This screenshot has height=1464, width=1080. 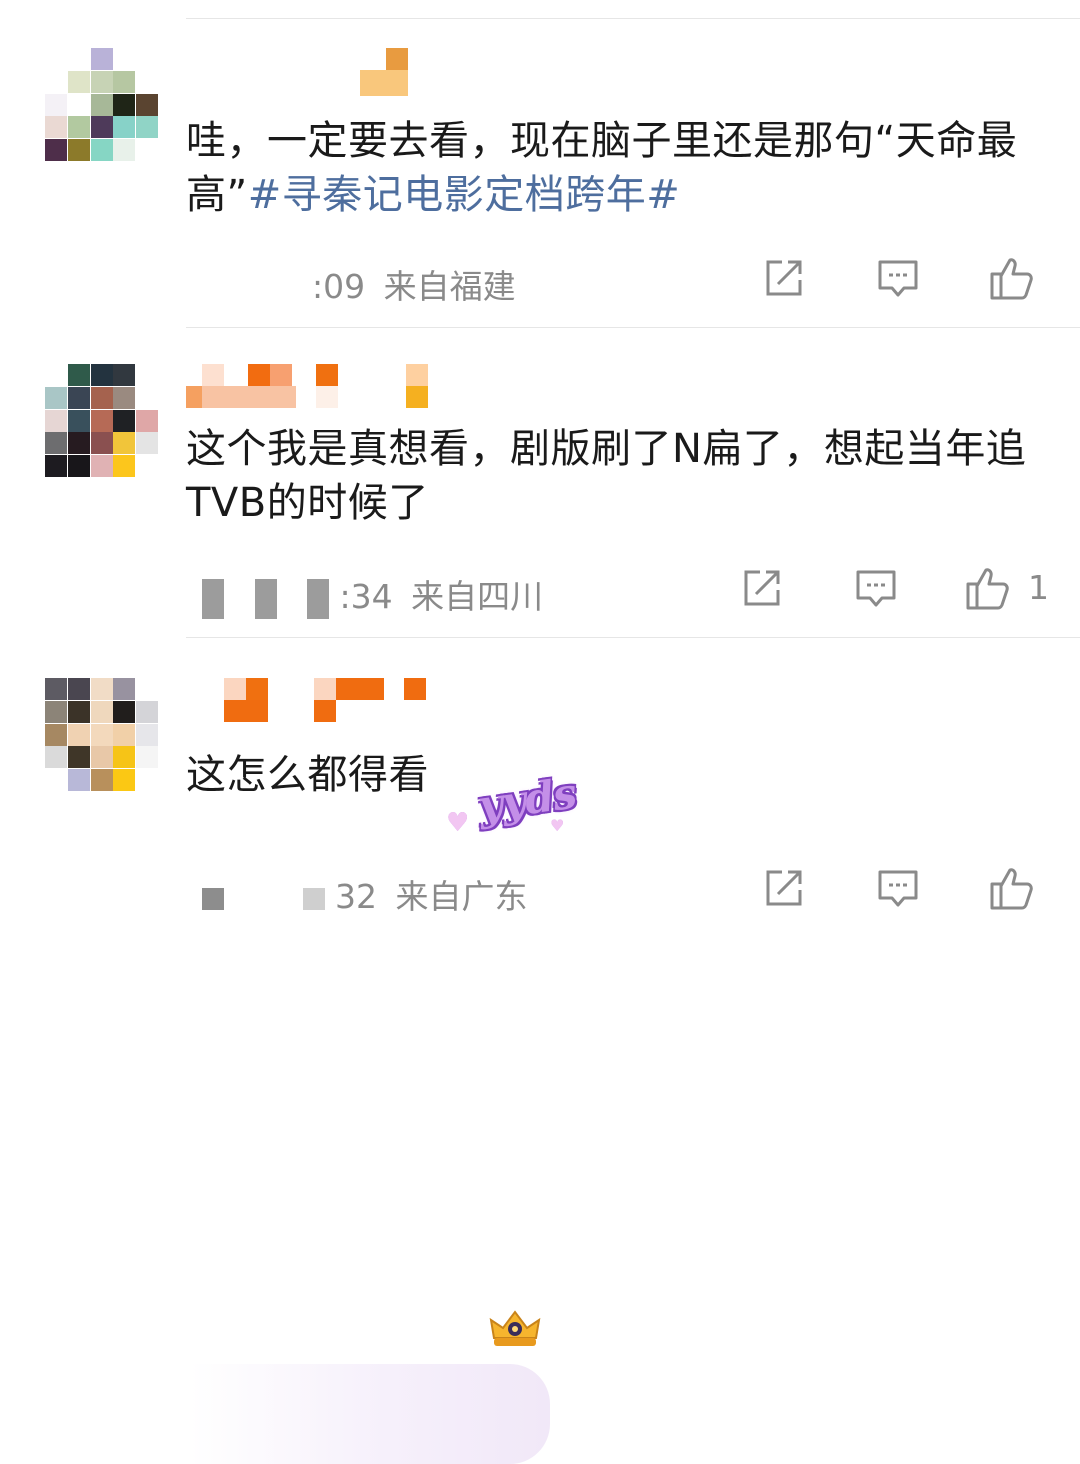 I want to click on action-bar: 1, so click(x=540, y=588).